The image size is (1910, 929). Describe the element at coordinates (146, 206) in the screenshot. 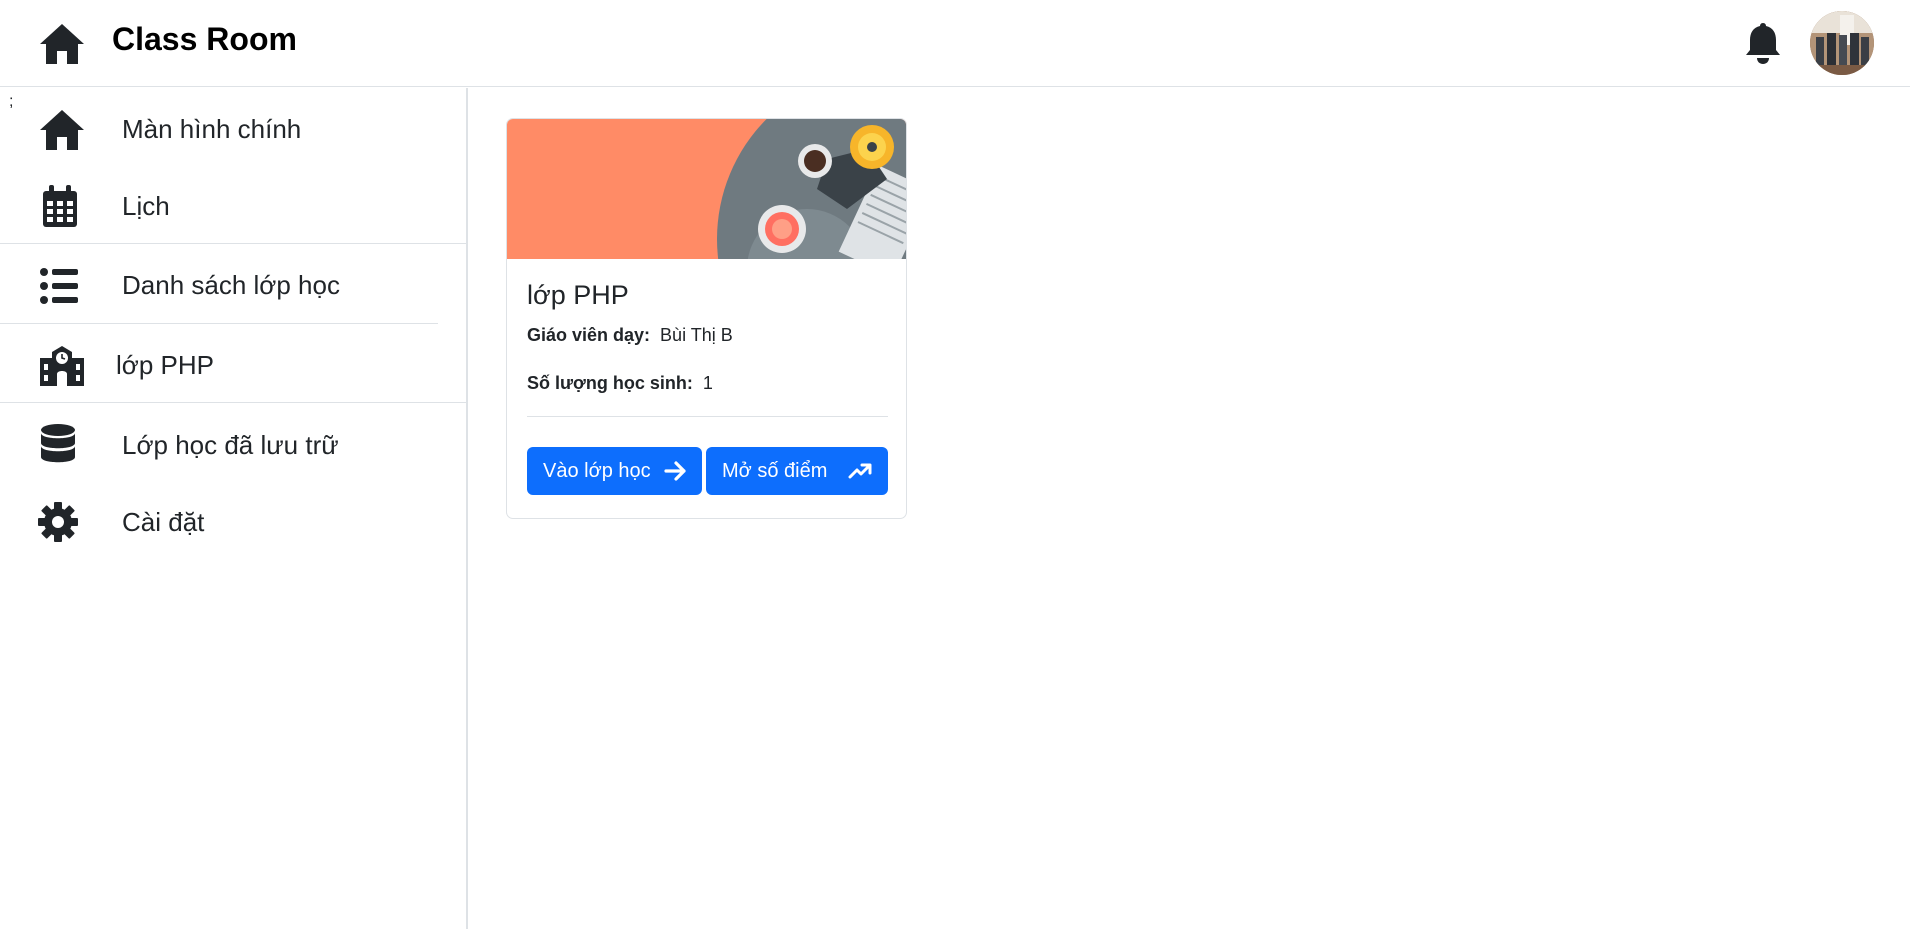

I see `sidebar-item-label: Lịch` at that location.